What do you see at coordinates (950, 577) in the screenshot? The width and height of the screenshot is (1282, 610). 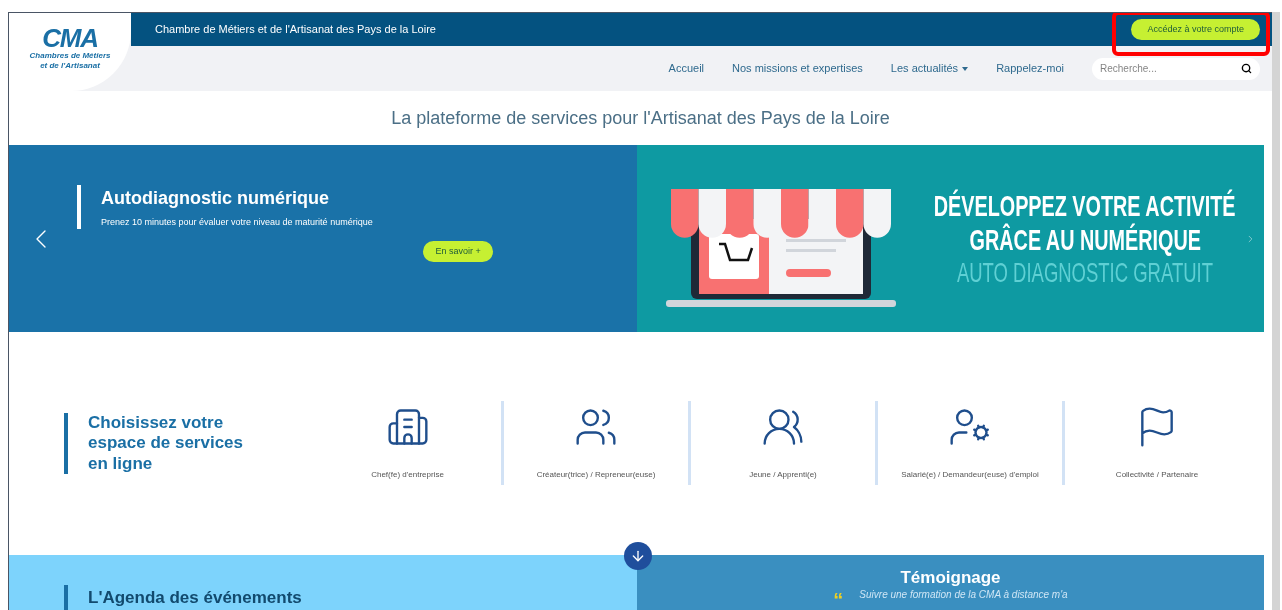 I see `testimonial-title: Témoignage` at bounding box center [950, 577].